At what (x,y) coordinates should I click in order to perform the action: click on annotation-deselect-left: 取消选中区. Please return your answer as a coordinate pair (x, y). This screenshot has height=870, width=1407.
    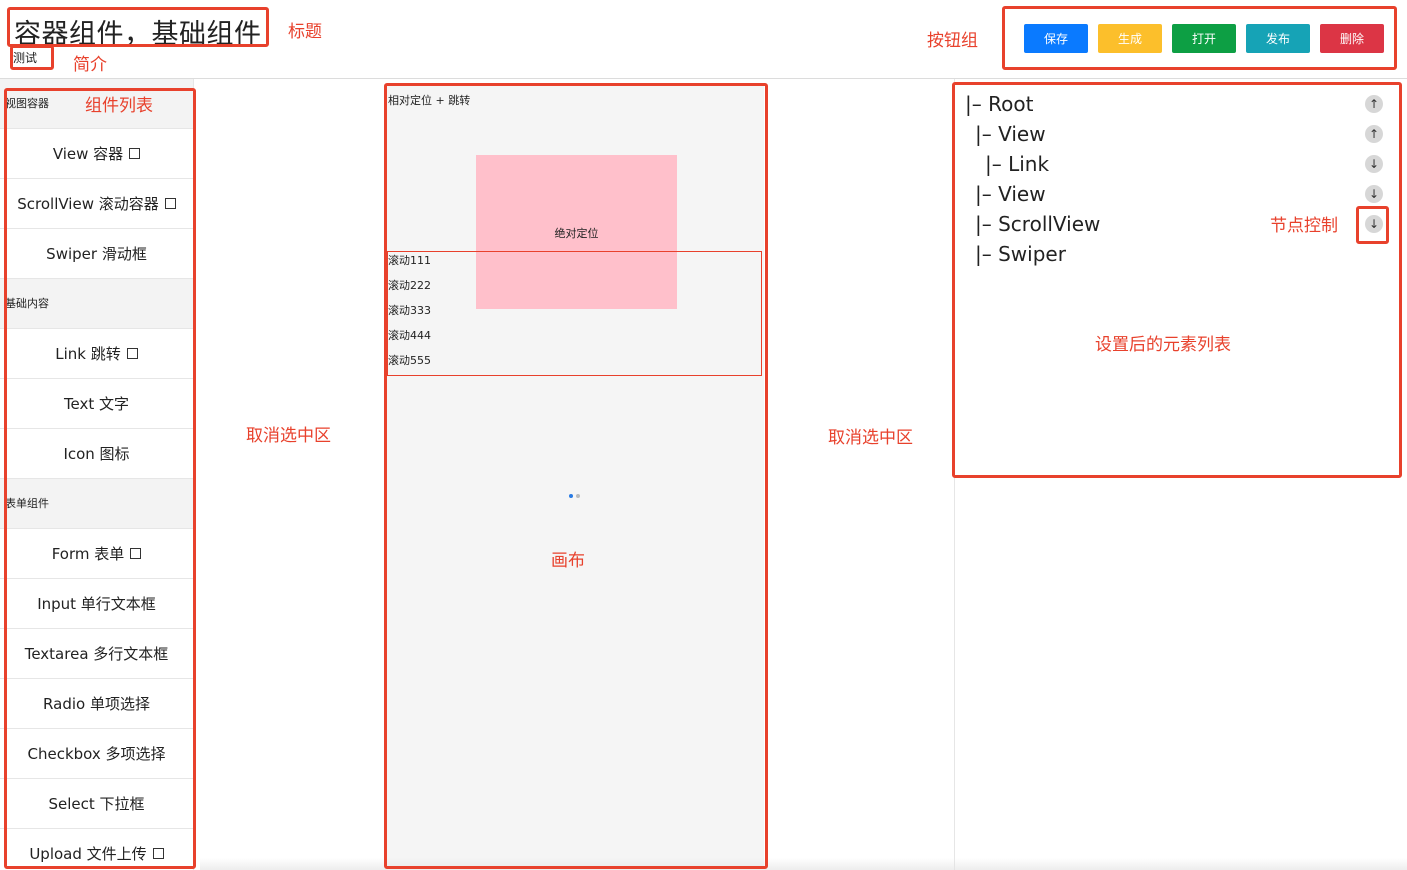
    Looking at the image, I should click on (288, 436).